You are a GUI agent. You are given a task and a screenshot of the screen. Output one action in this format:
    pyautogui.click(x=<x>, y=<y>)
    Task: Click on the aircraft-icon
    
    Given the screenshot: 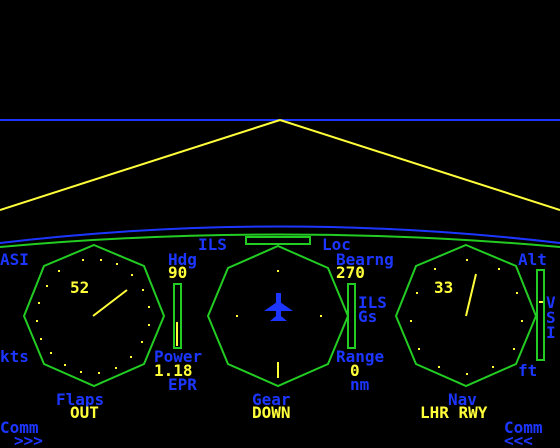 What is the action you would take?
    pyautogui.click(x=278, y=307)
    